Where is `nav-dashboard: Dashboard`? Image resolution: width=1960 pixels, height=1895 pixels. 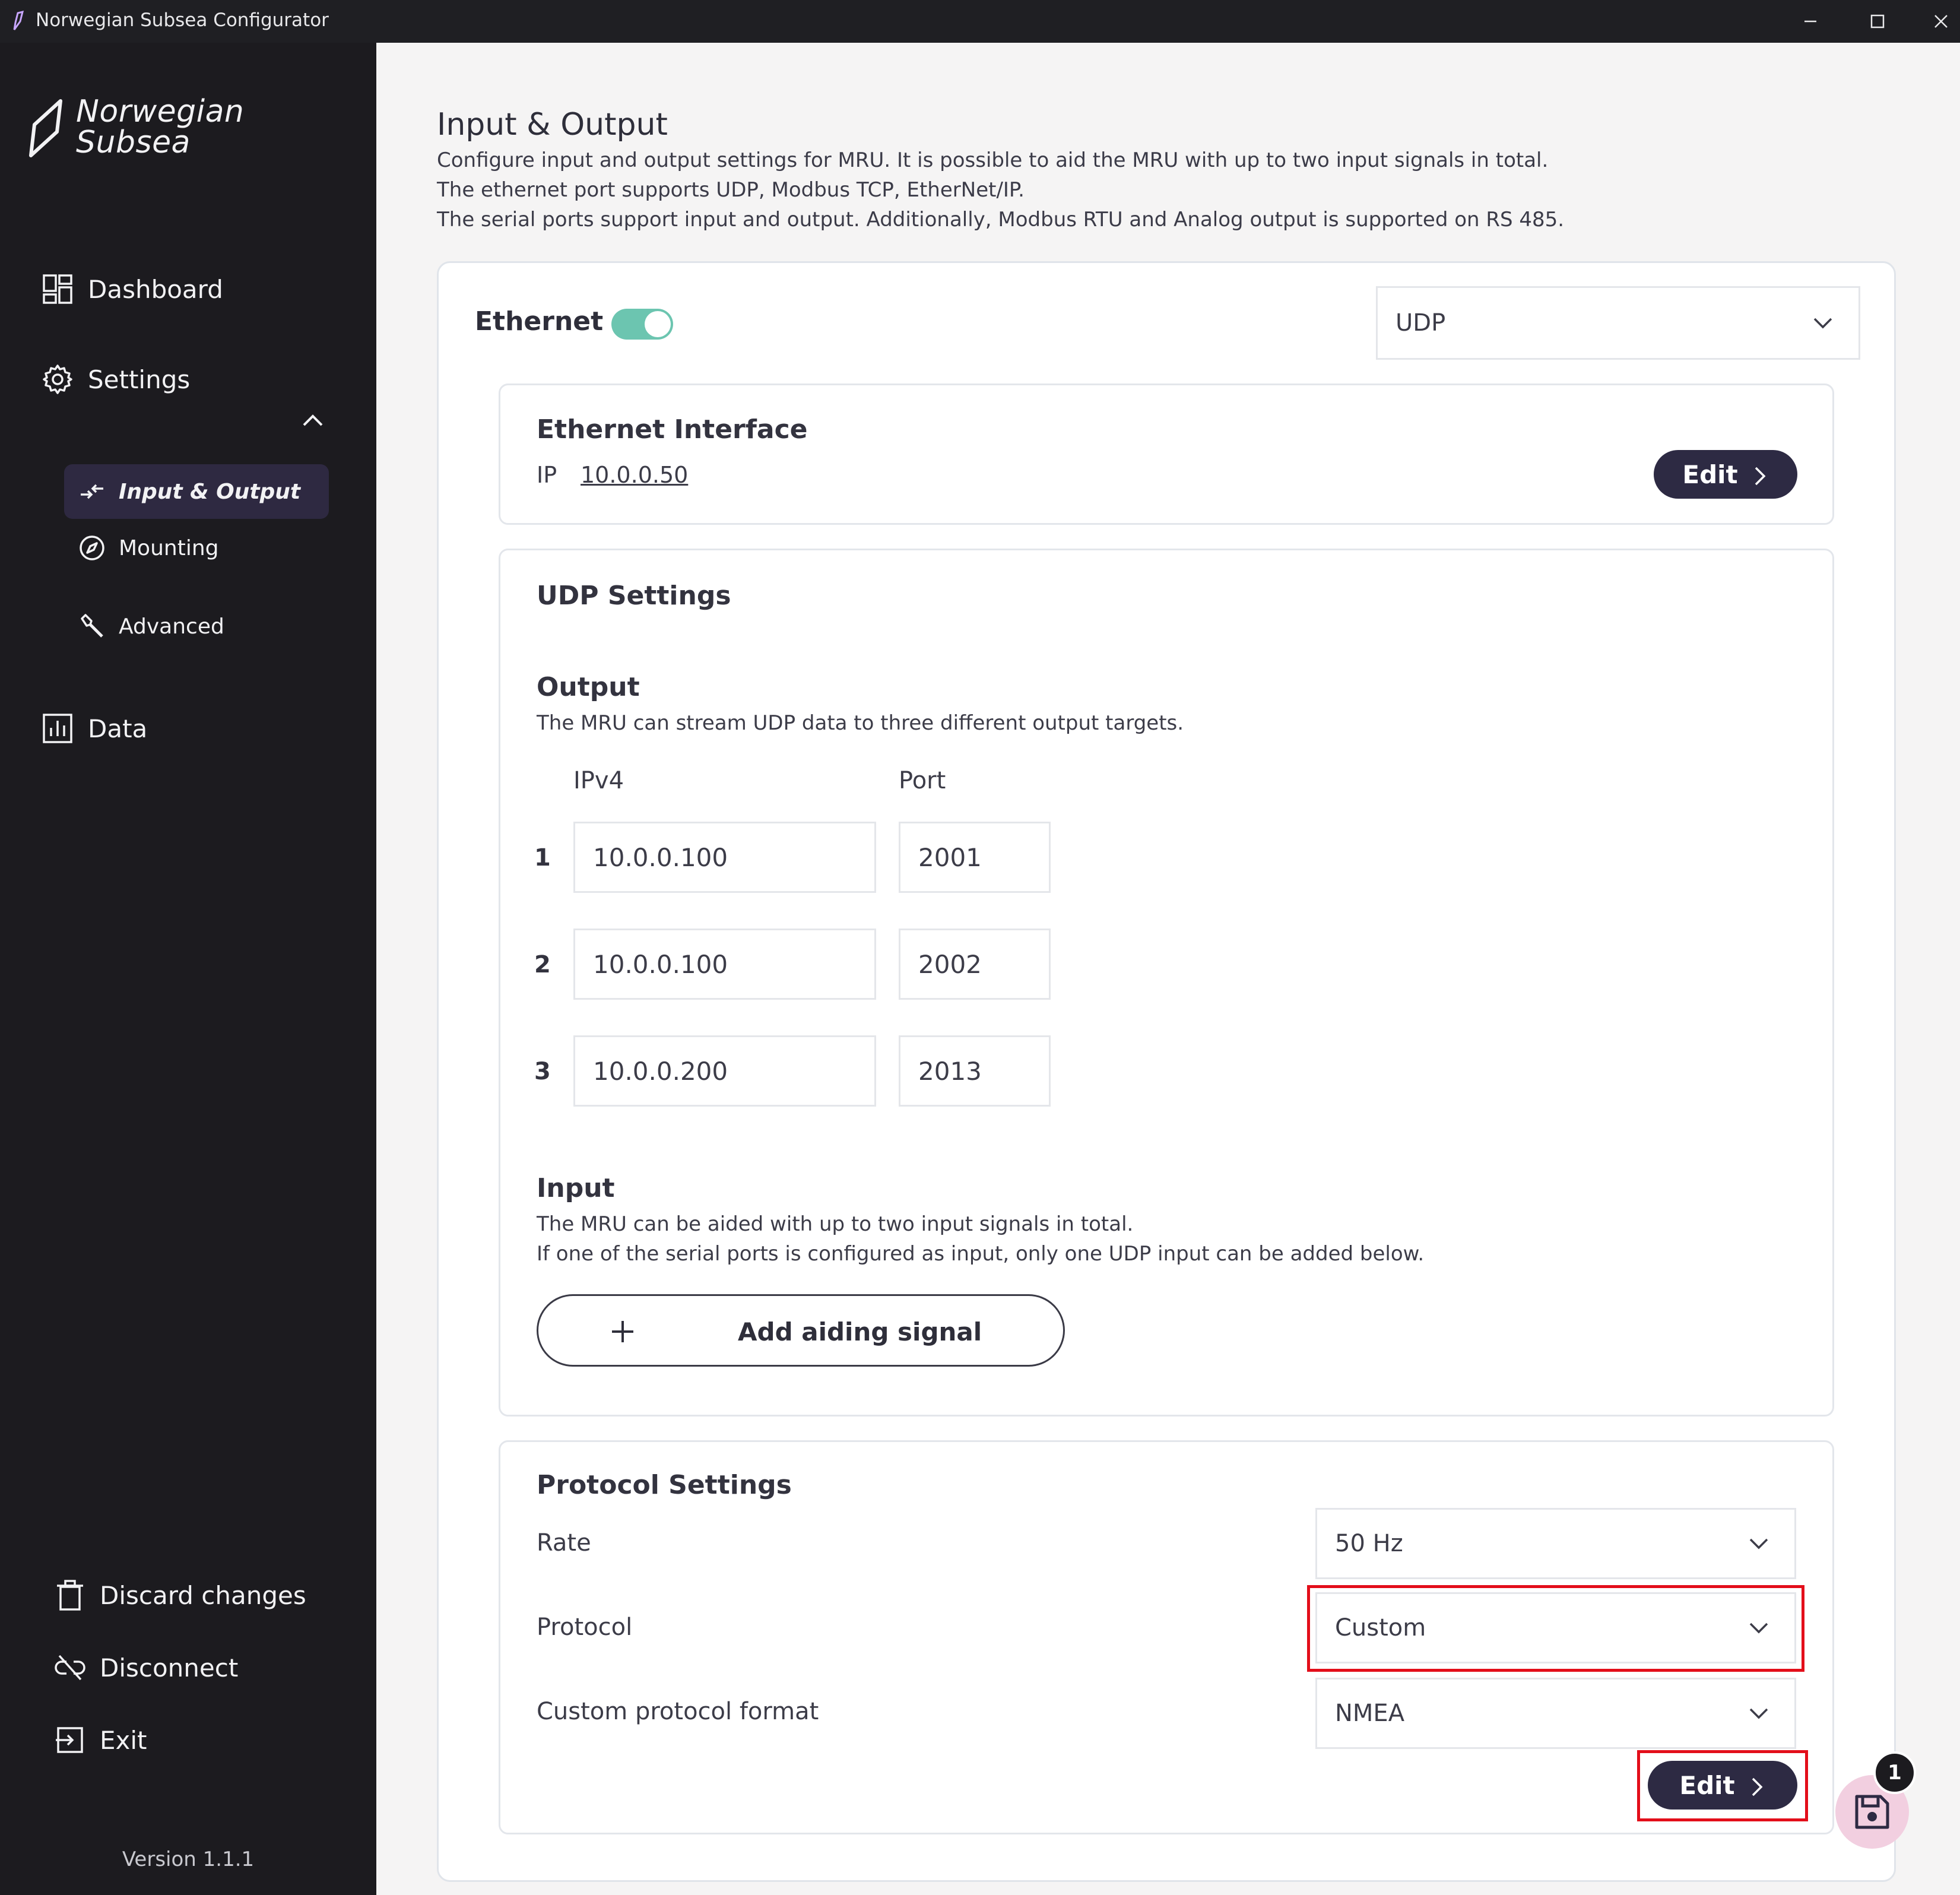 nav-dashboard: Dashboard is located at coordinates (132, 289).